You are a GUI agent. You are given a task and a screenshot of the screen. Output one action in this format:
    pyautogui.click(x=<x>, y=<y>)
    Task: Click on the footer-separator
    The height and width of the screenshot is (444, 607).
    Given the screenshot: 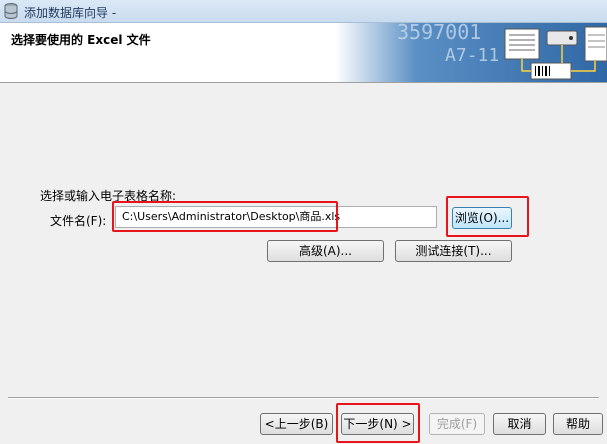 What is the action you would take?
    pyautogui.click(x=303, y=398)
    